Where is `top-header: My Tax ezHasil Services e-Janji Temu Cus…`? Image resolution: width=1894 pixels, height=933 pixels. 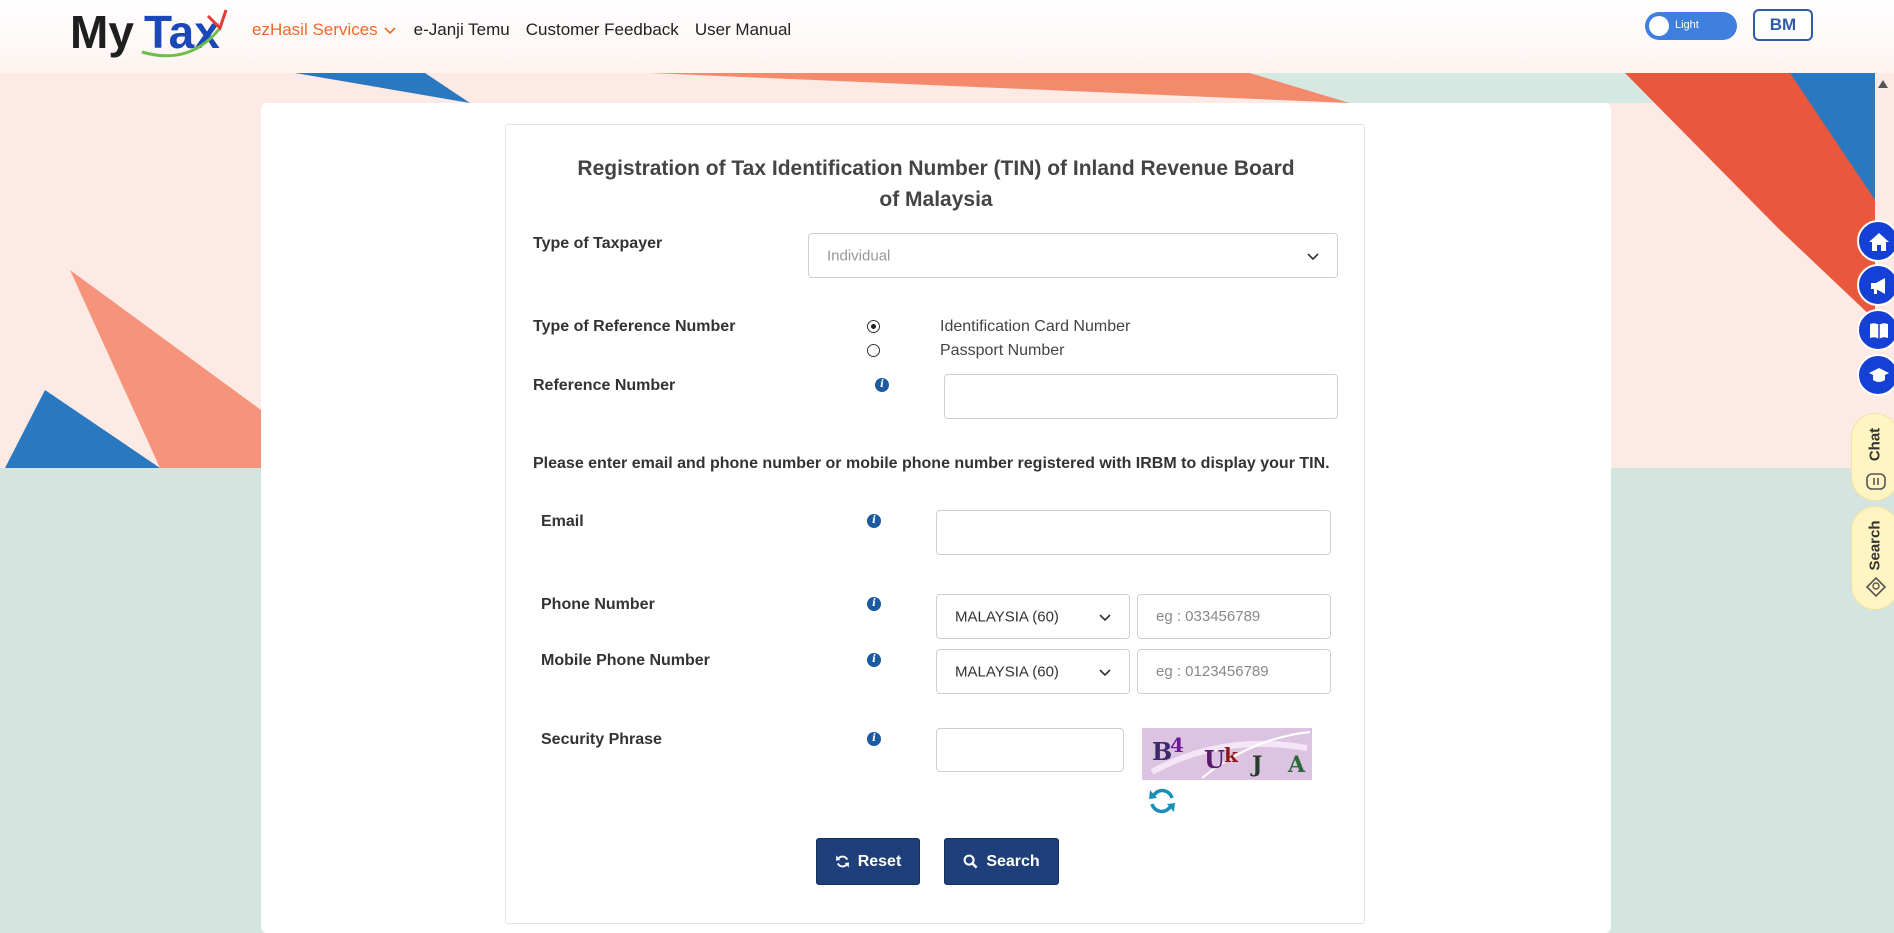
top-header: My Tax ezHasil Services e-Janji Temu Cus… is located at coordinates (947, 36).